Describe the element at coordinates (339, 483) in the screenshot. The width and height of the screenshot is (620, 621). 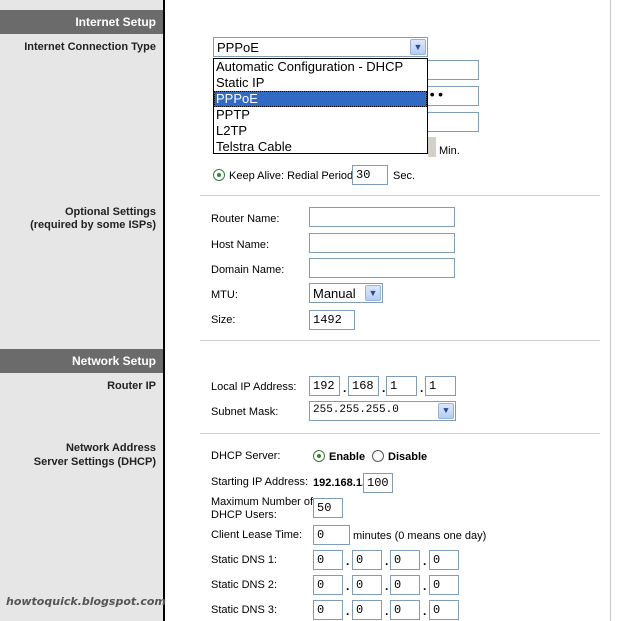
I see `starting-ip-prefix: 192.168.1.` at that location.